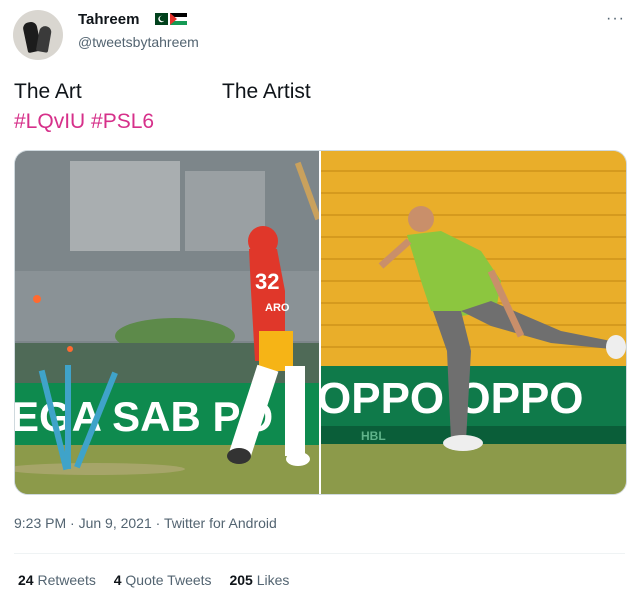 This screenshot has width=640, height=602. Describe the element at coordinates (48, 91) in the screenshot. I see `tweet-text-left: The Art` at that location.